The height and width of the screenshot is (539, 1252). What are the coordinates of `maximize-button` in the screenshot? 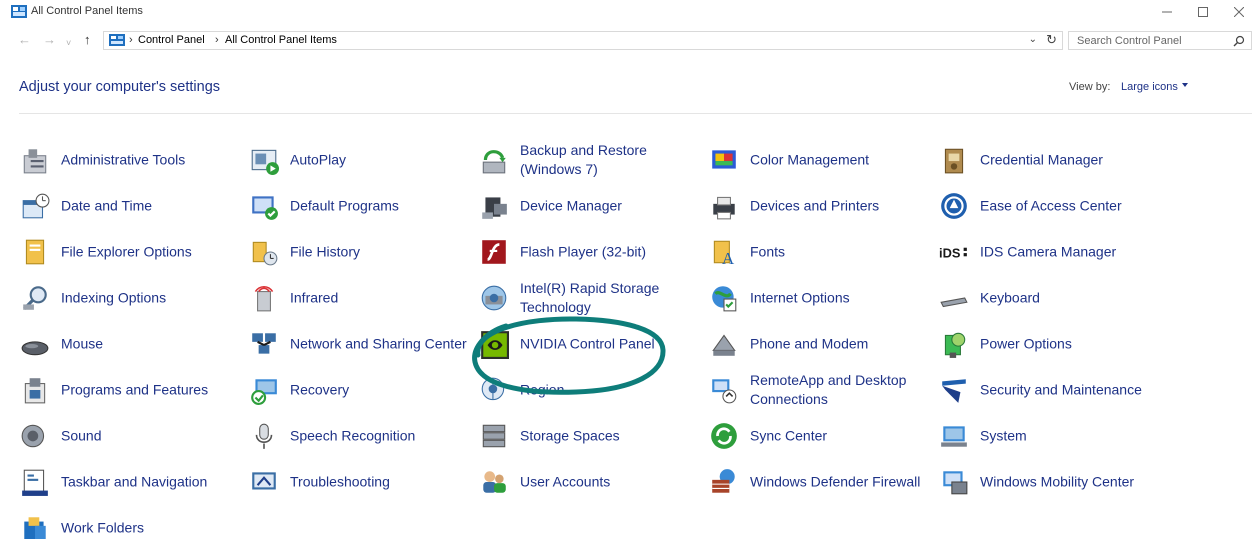 It's located at (1203, 12).